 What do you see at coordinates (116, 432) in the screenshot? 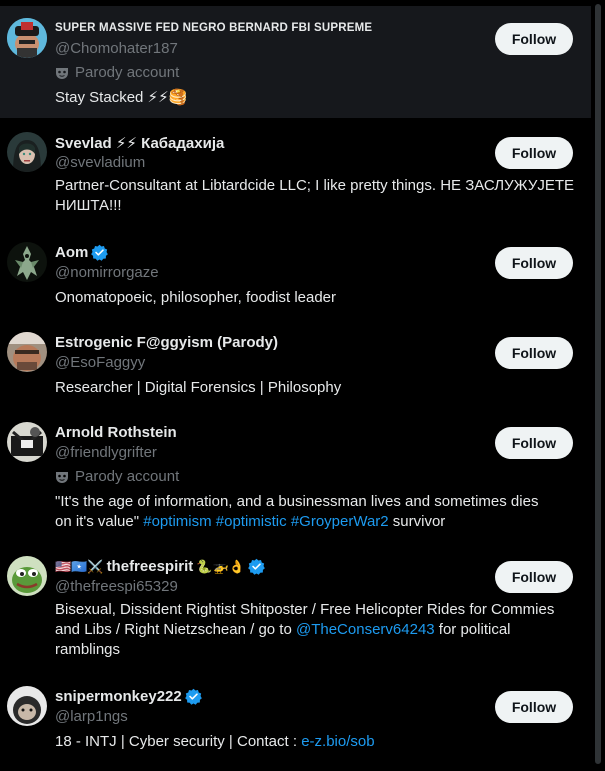
I see `display-name: Arnold Rothstein` at bounding box center [116, 432].